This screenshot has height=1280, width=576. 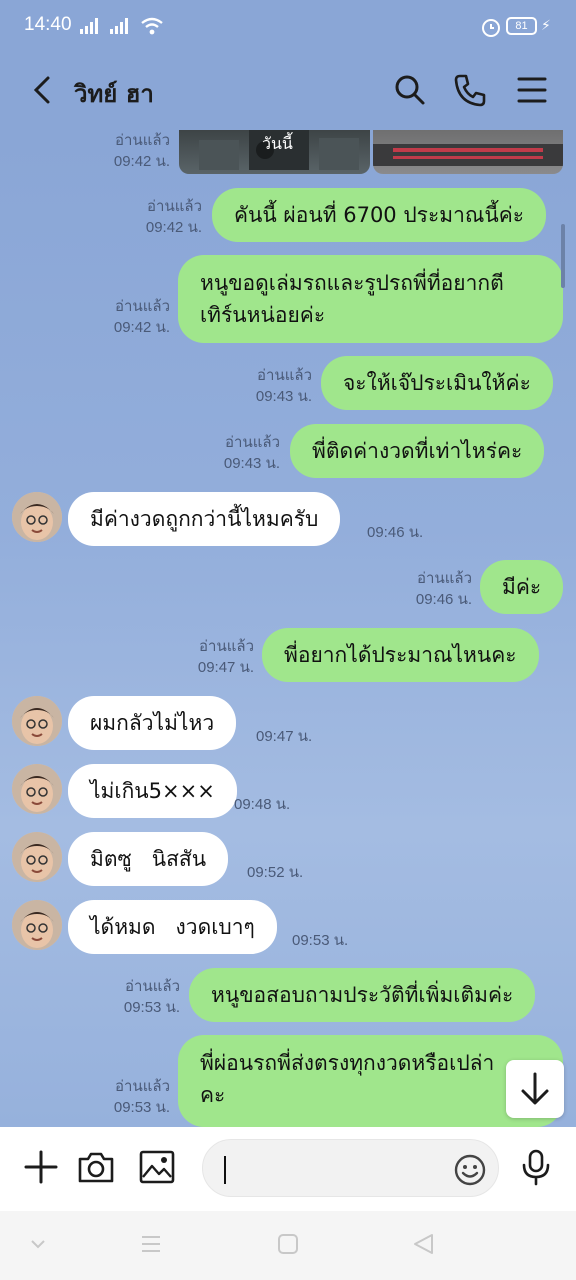 I want to click on nav-home-icon, so click(x=288, y=1244).